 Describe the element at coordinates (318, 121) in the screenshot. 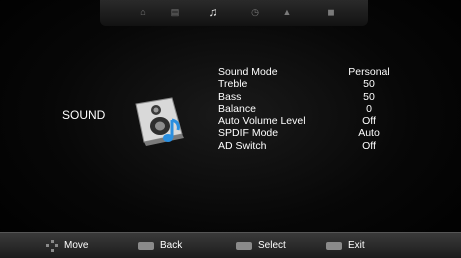

I see `menu-row-auto-volume-level: Auto Volume Level Off` at that location.